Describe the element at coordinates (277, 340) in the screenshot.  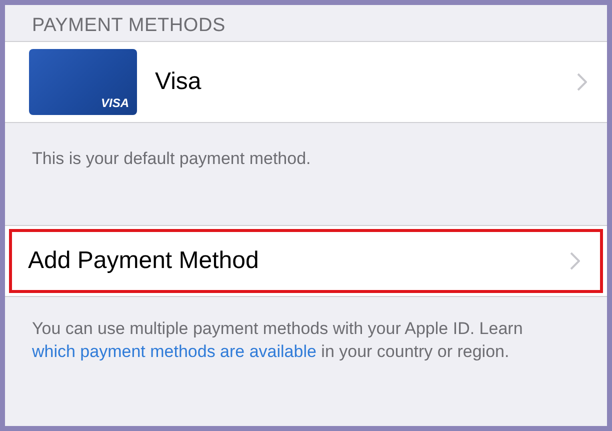
I see `footer-text: You can use multiple payment methods with your Apple ID. Learn which payment methods are available in your country or region.` at that location.